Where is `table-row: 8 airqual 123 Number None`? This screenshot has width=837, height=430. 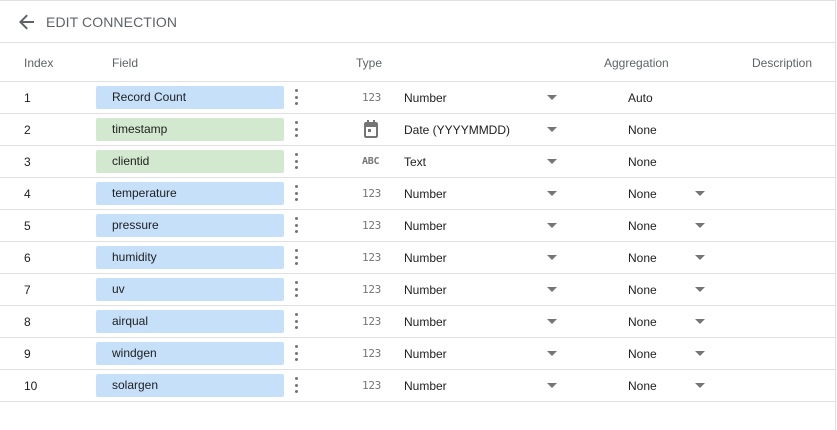 table-row: 8 airqual 123 Number None is located at coordinates (417, 322).